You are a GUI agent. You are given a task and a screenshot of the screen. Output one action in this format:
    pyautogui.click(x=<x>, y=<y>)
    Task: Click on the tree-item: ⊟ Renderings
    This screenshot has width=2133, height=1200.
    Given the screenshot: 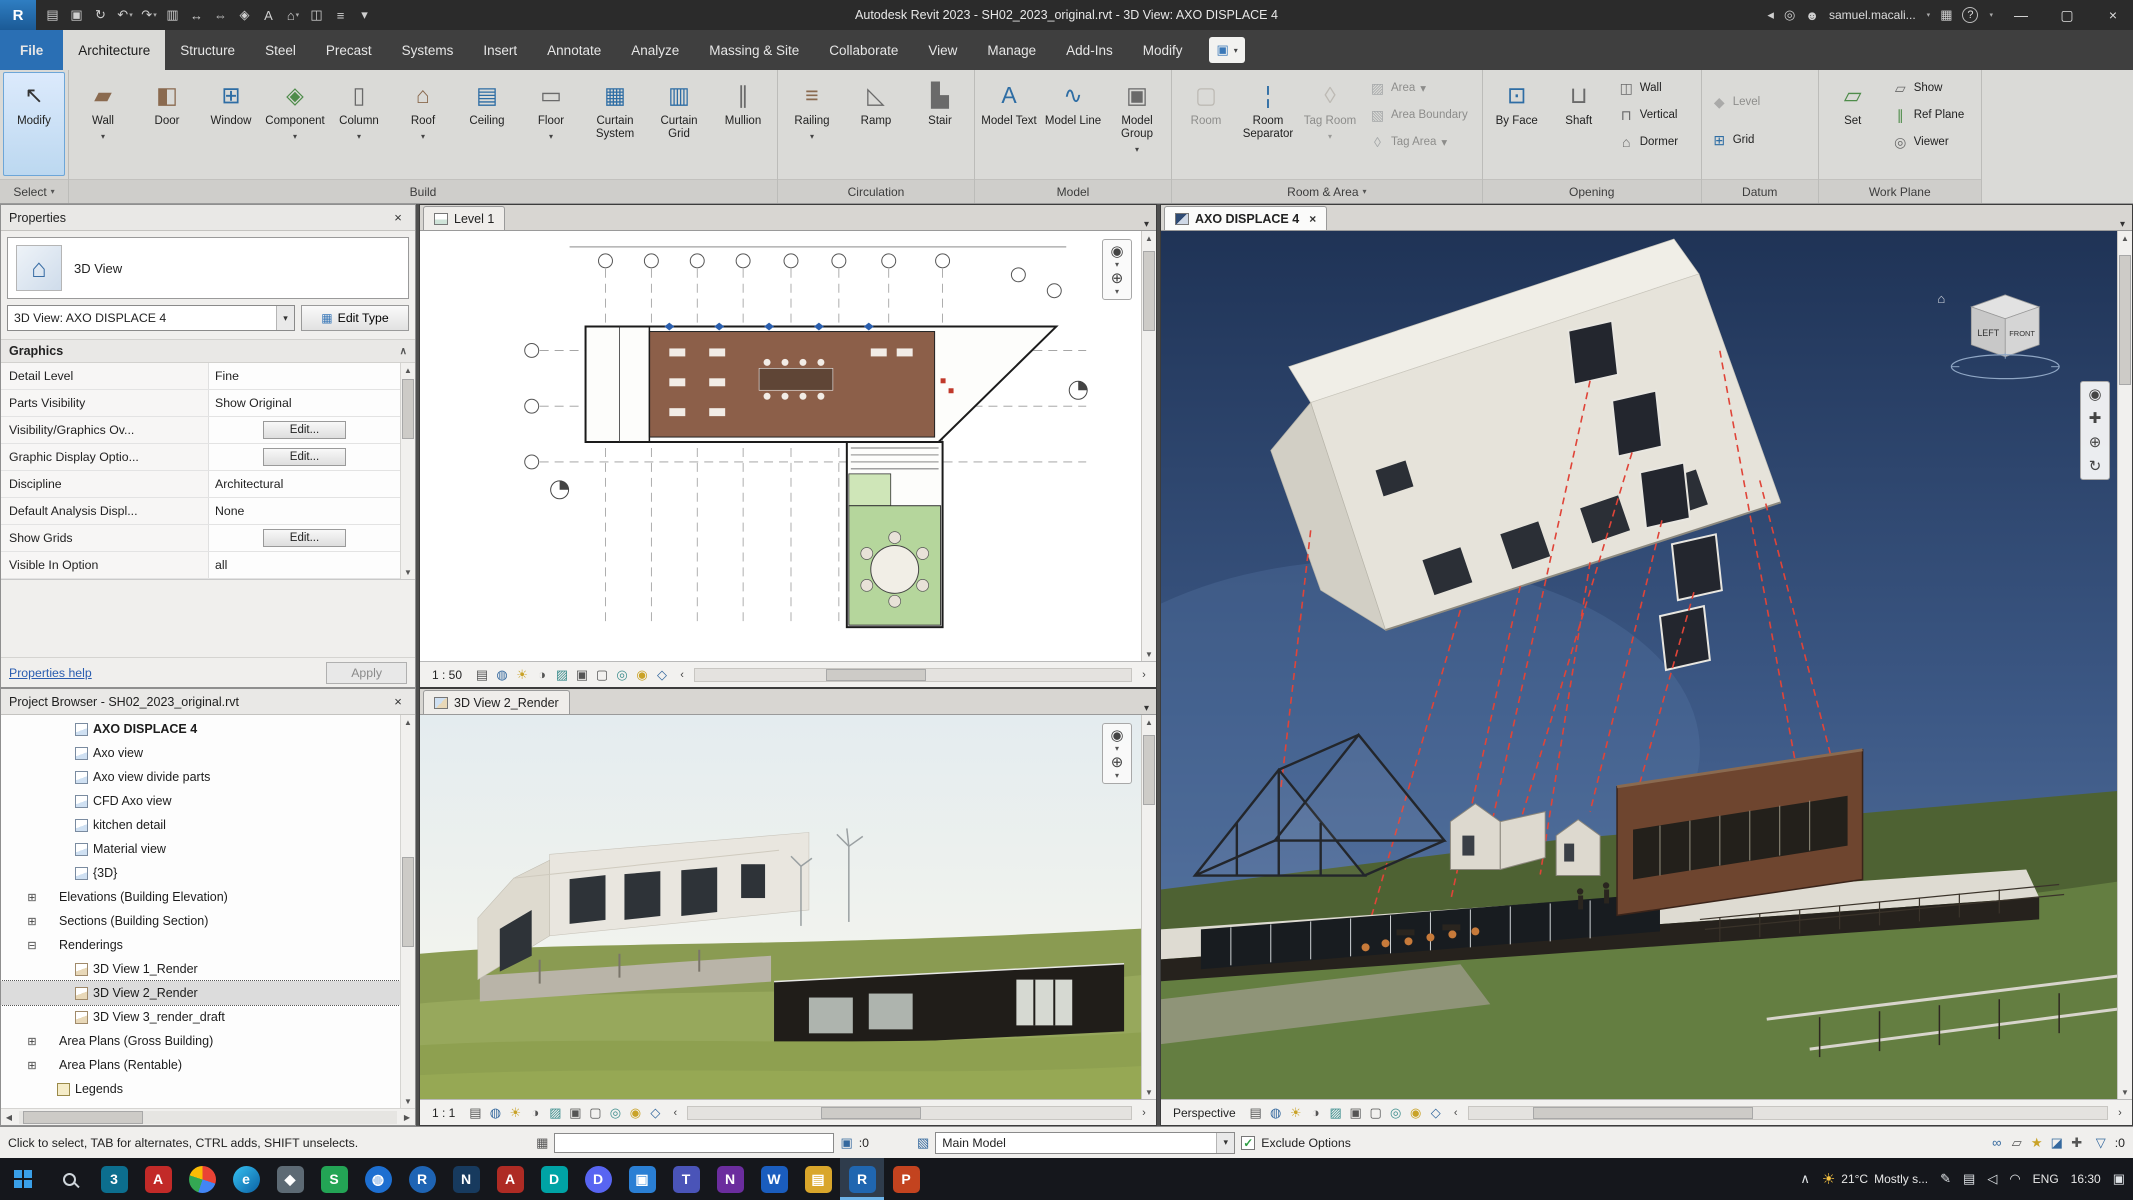 What is the action you would take?
    pyautogui.click(x=200, y=945)
    